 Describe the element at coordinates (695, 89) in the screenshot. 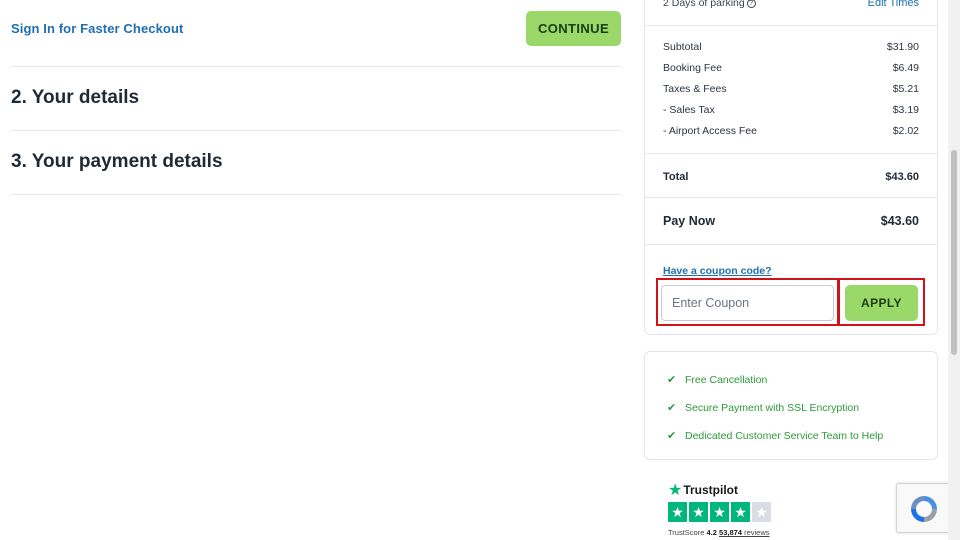

I see `fee-label: Taxes & Fees` at that location.